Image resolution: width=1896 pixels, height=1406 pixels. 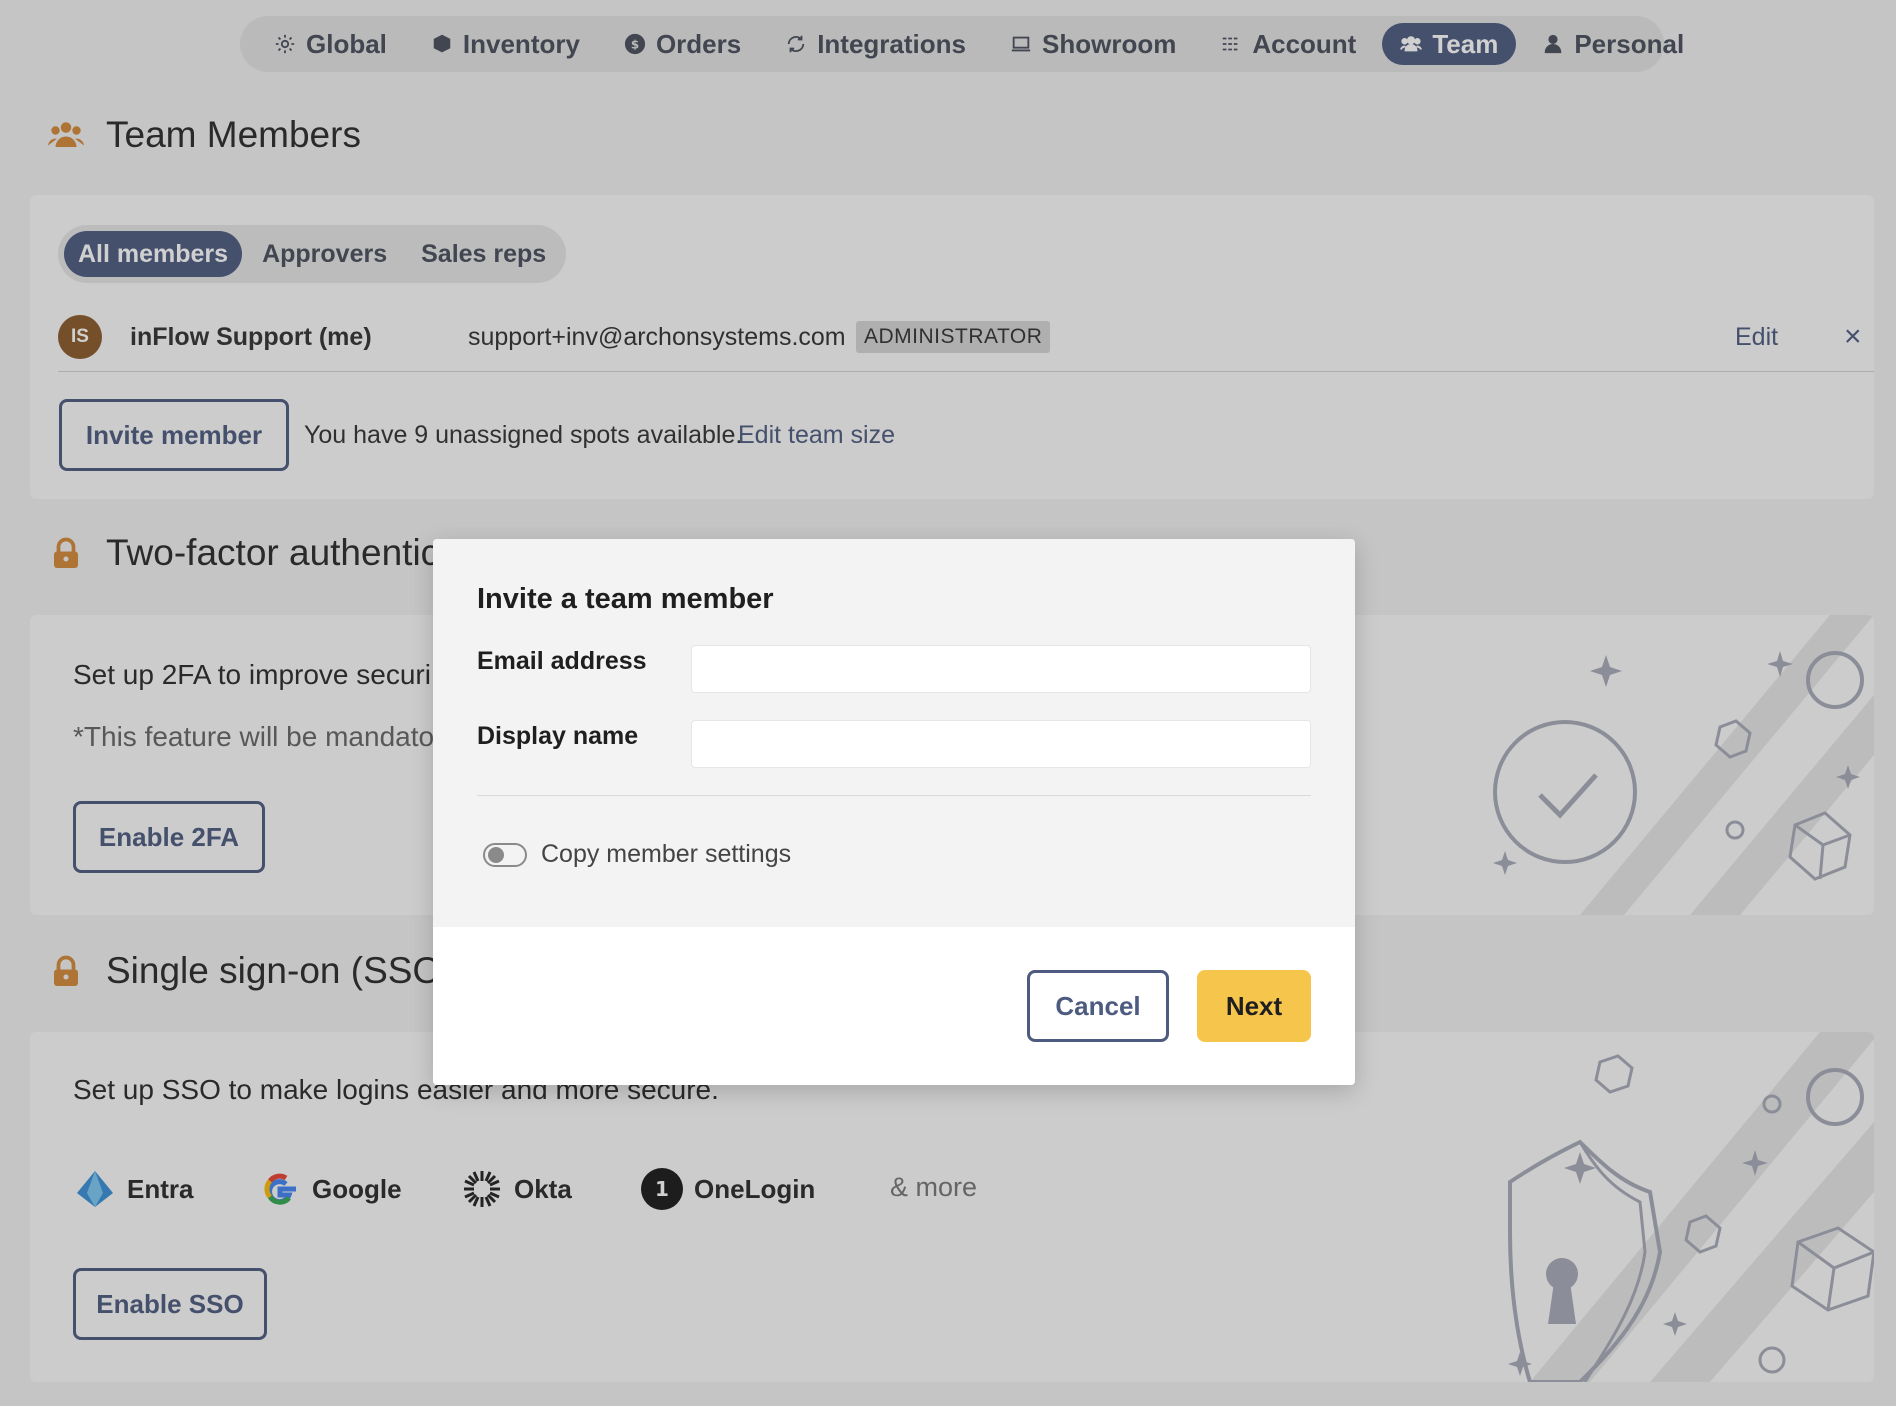 I want to click on display-name-field, so click(x=1001, y=744).